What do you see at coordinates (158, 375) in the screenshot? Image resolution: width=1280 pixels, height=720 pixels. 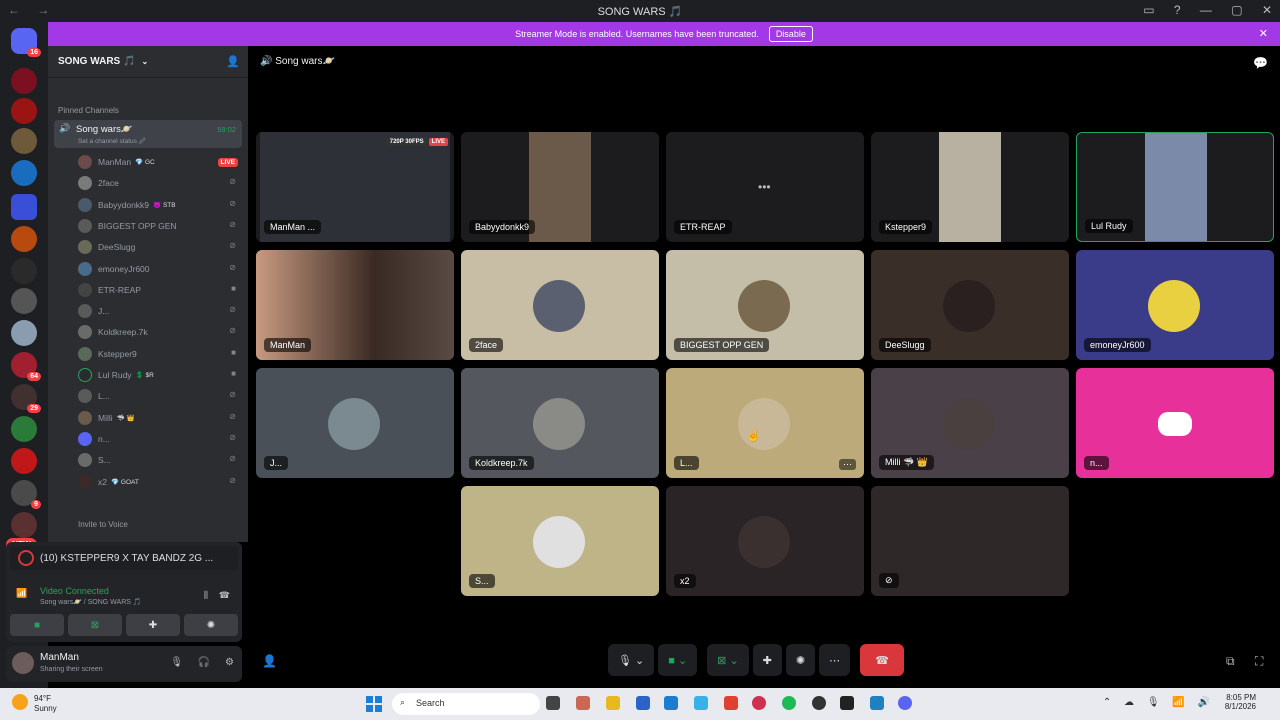 I see `voice-member: Lul Rudy 💲 $R ■` at bounding box center [158, 375].